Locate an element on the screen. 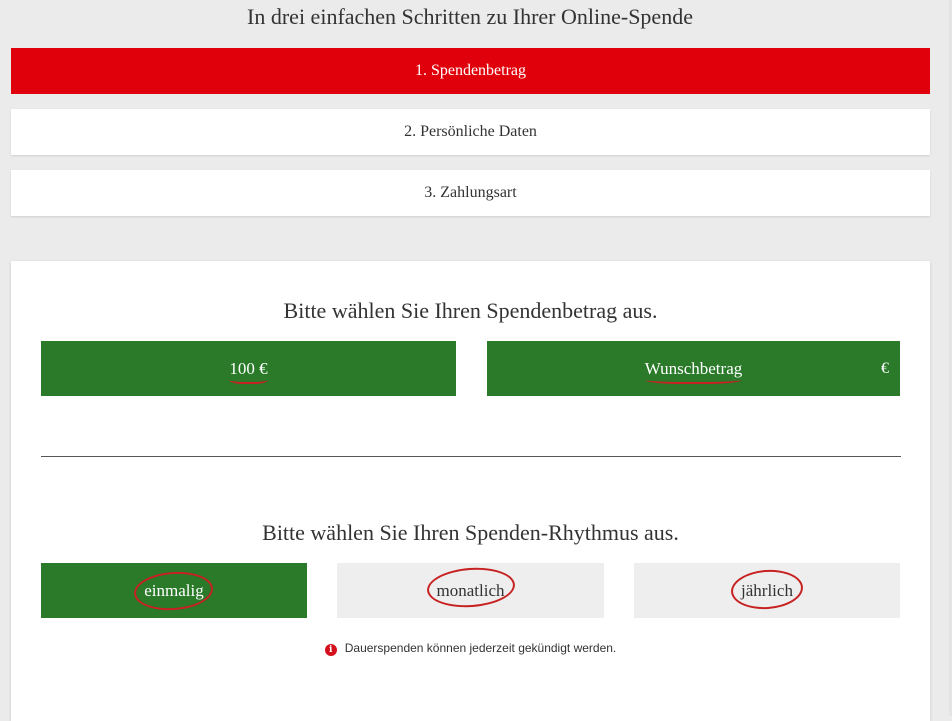 Image resolution: width=952 pixels, height=721 pixels. amount-100-button: 100 € is located at coordinates (248, 368).